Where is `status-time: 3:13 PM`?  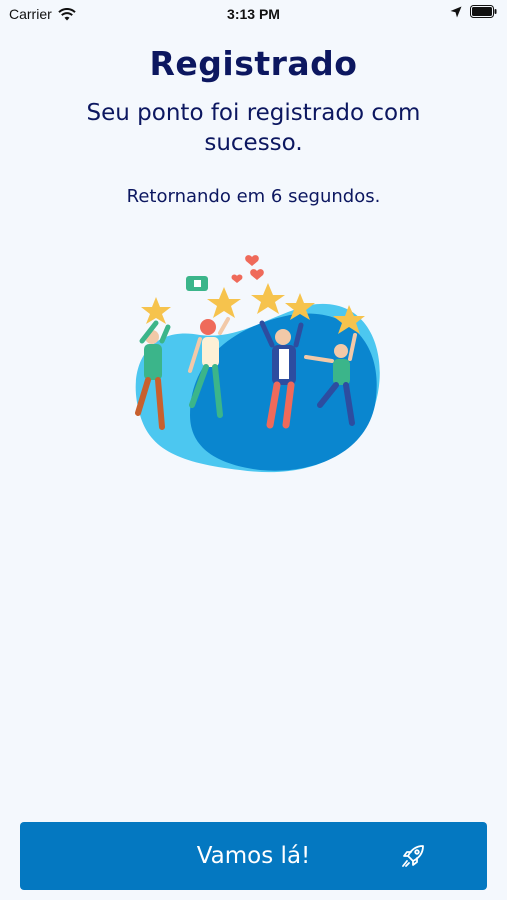
status-time: 3:13 PM is located at coordinates (253, 14).